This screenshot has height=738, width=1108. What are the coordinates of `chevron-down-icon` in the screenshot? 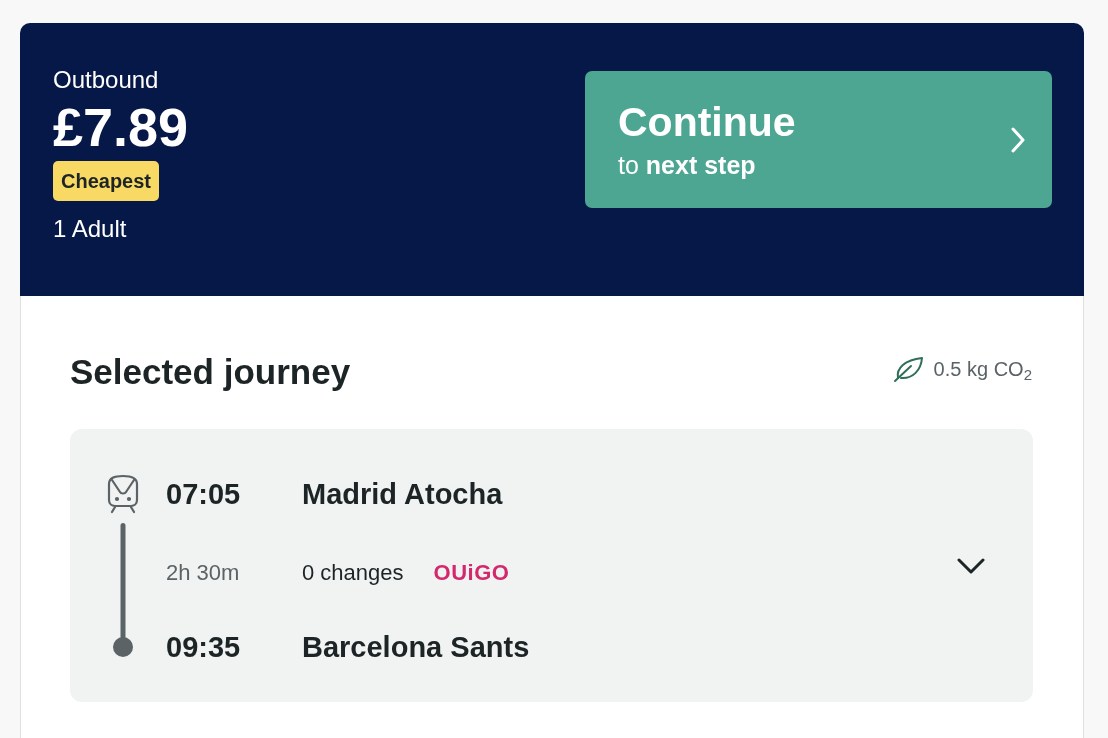 It's located at (971, 566).